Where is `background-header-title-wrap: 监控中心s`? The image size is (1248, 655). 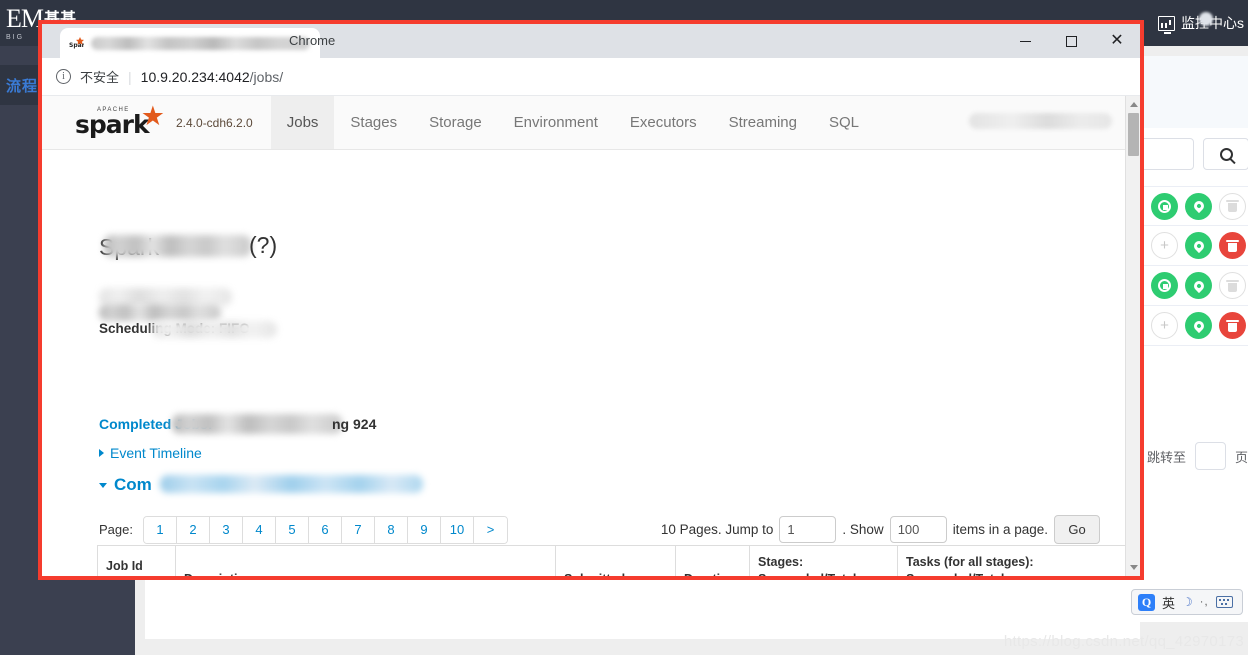
background-header-title-wrap: 监控中心s is located at coordinates (1212, 22).